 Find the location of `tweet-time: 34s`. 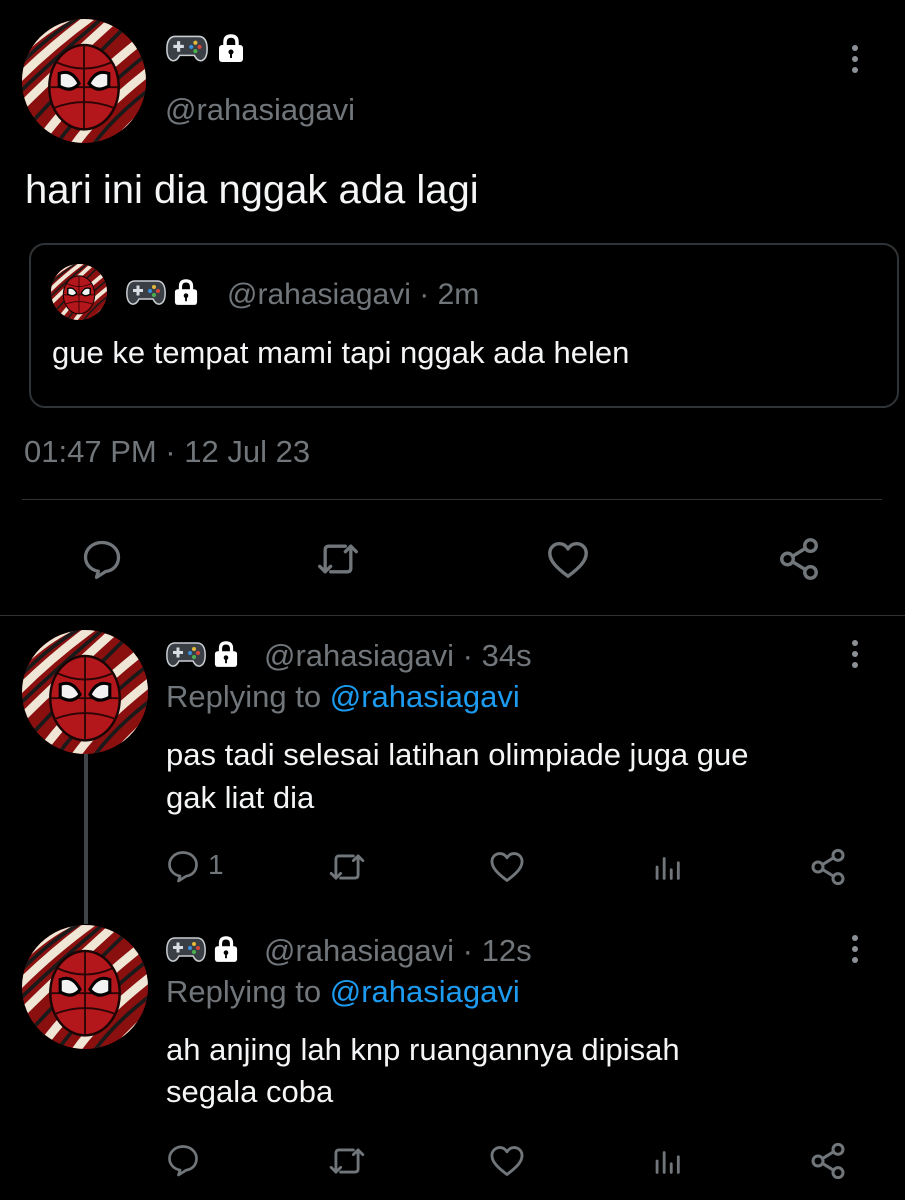

tweet-time: 34s is located at coordinates (506, 655).